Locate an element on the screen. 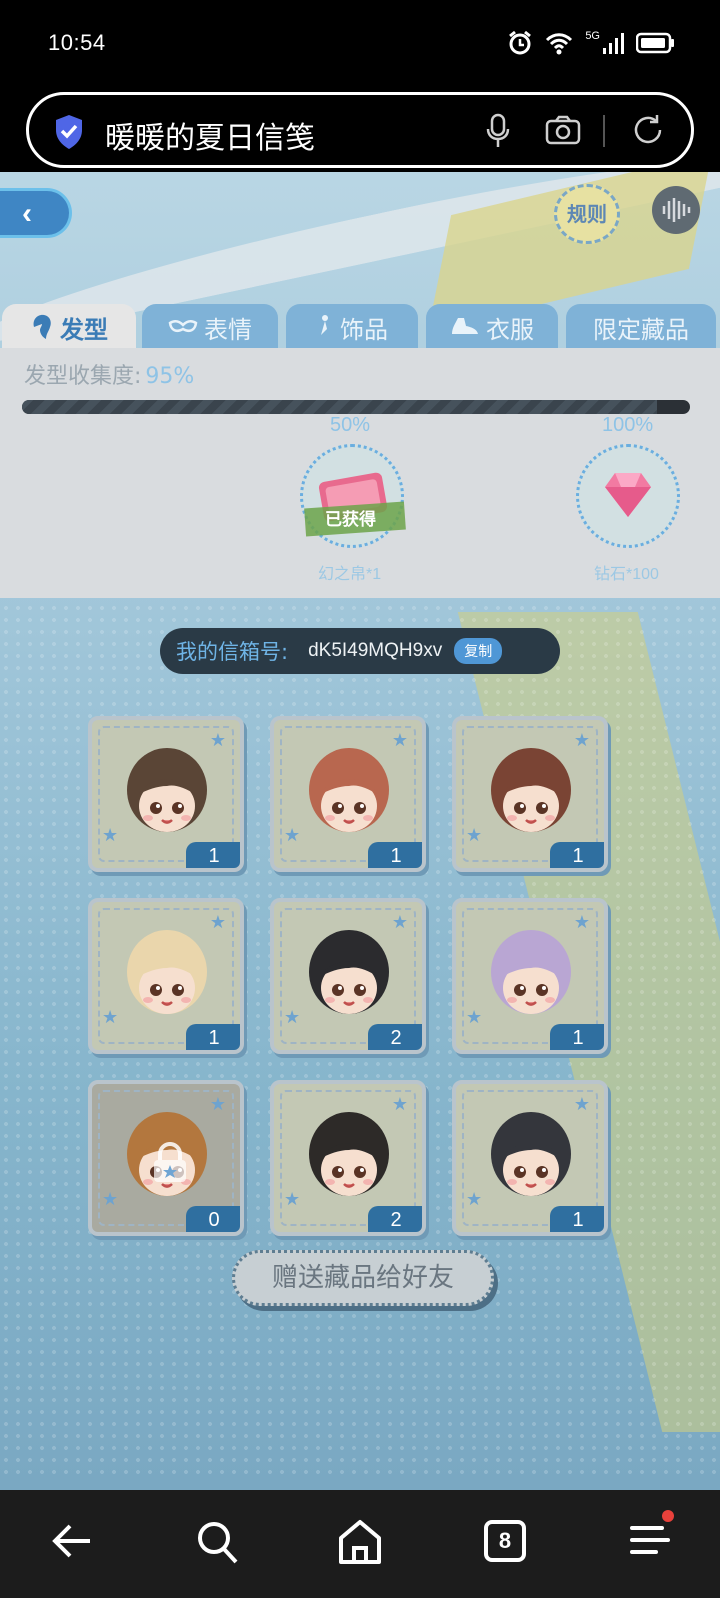  mask-icon is located at coordinates (183, 326).